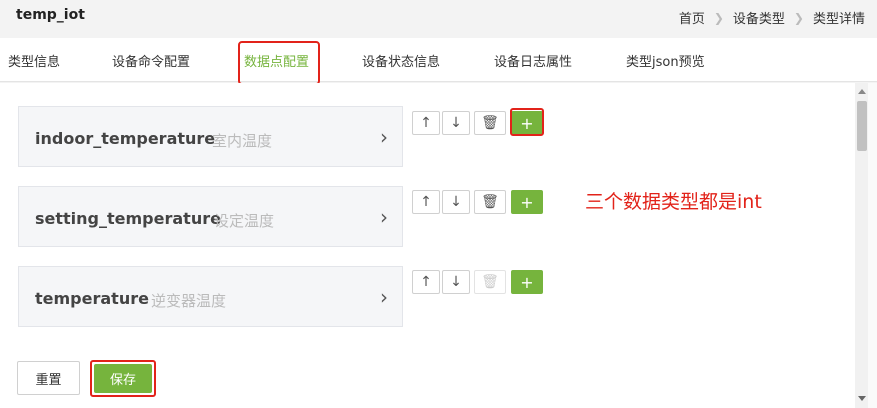  I want to click on breadcrumb-type-detail: 类型详情, so click(838, 19).